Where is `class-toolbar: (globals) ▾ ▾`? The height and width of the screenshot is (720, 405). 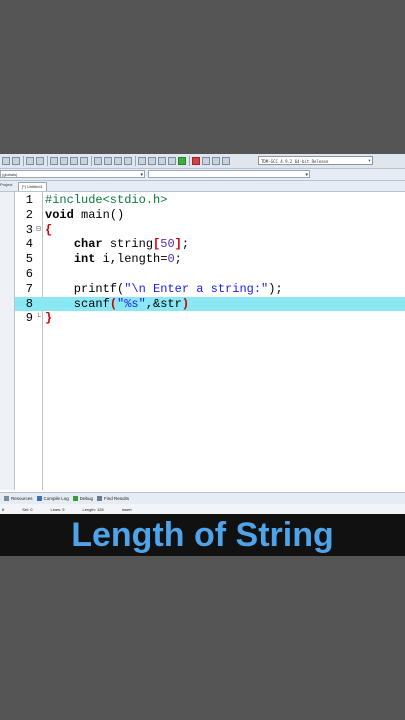 class-toolbar: (globals) ▾ ▾ is located at coordinates (202, 175).